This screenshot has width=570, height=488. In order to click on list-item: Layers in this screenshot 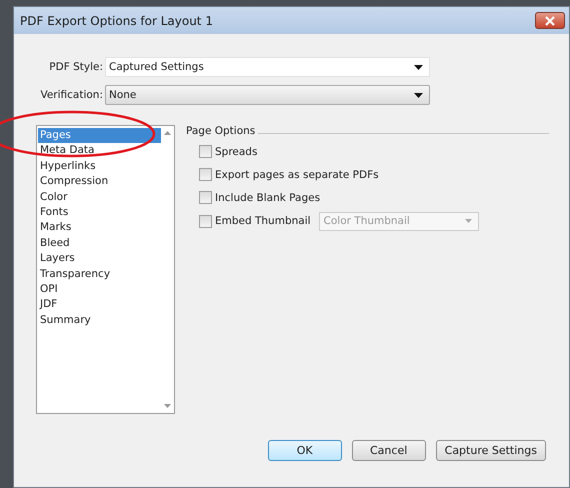, I will do `click(99, 259)`.